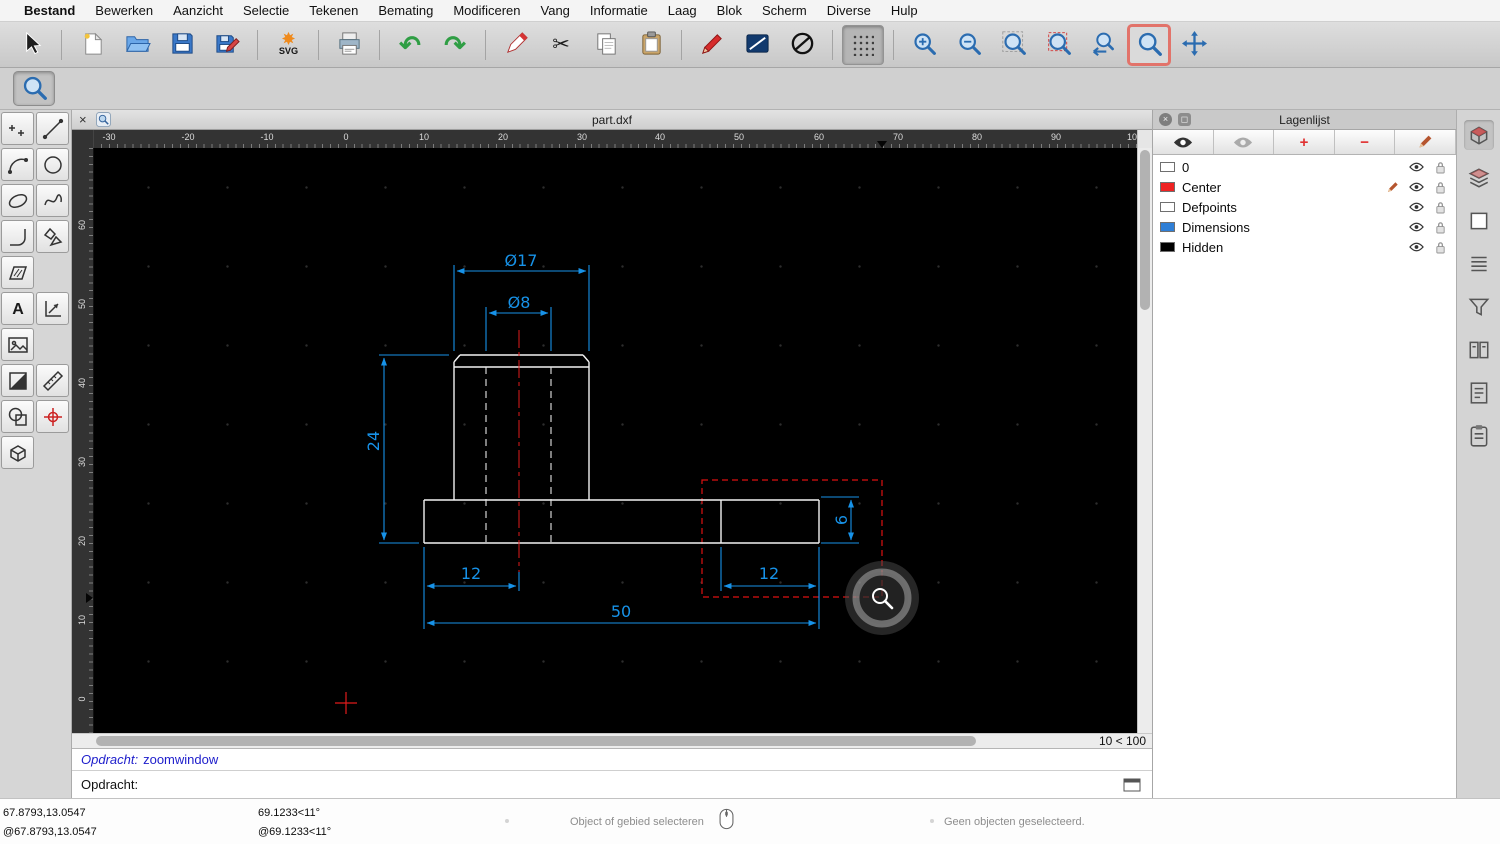 The height and width of the screenshot is (844, 1500). What do you see at coordinates (863, 44) in the screenshot?
I see `grid-toggle-button` at bounding box center [863, 44].